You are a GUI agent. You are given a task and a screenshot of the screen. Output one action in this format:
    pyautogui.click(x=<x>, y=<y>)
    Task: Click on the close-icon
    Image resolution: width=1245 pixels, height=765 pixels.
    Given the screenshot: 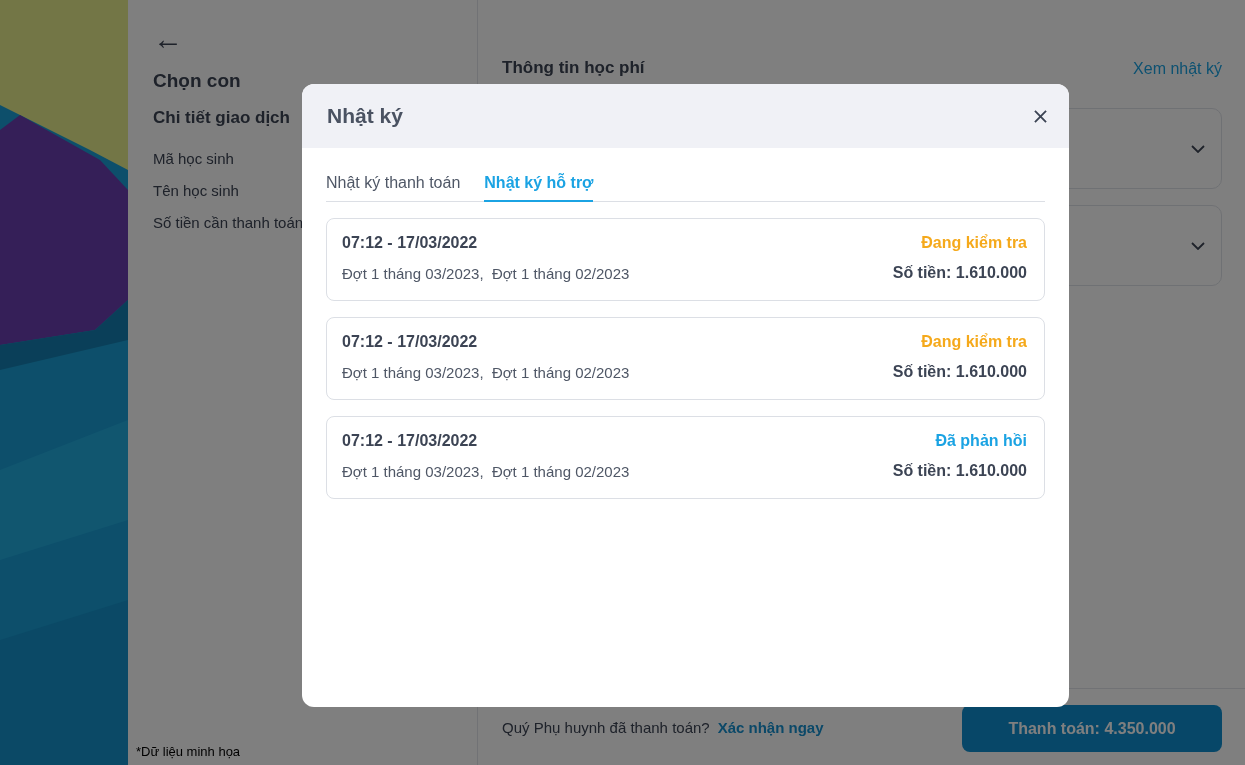 What is the action you would take?
    pyautogui.click(x=1040, y=116)
    